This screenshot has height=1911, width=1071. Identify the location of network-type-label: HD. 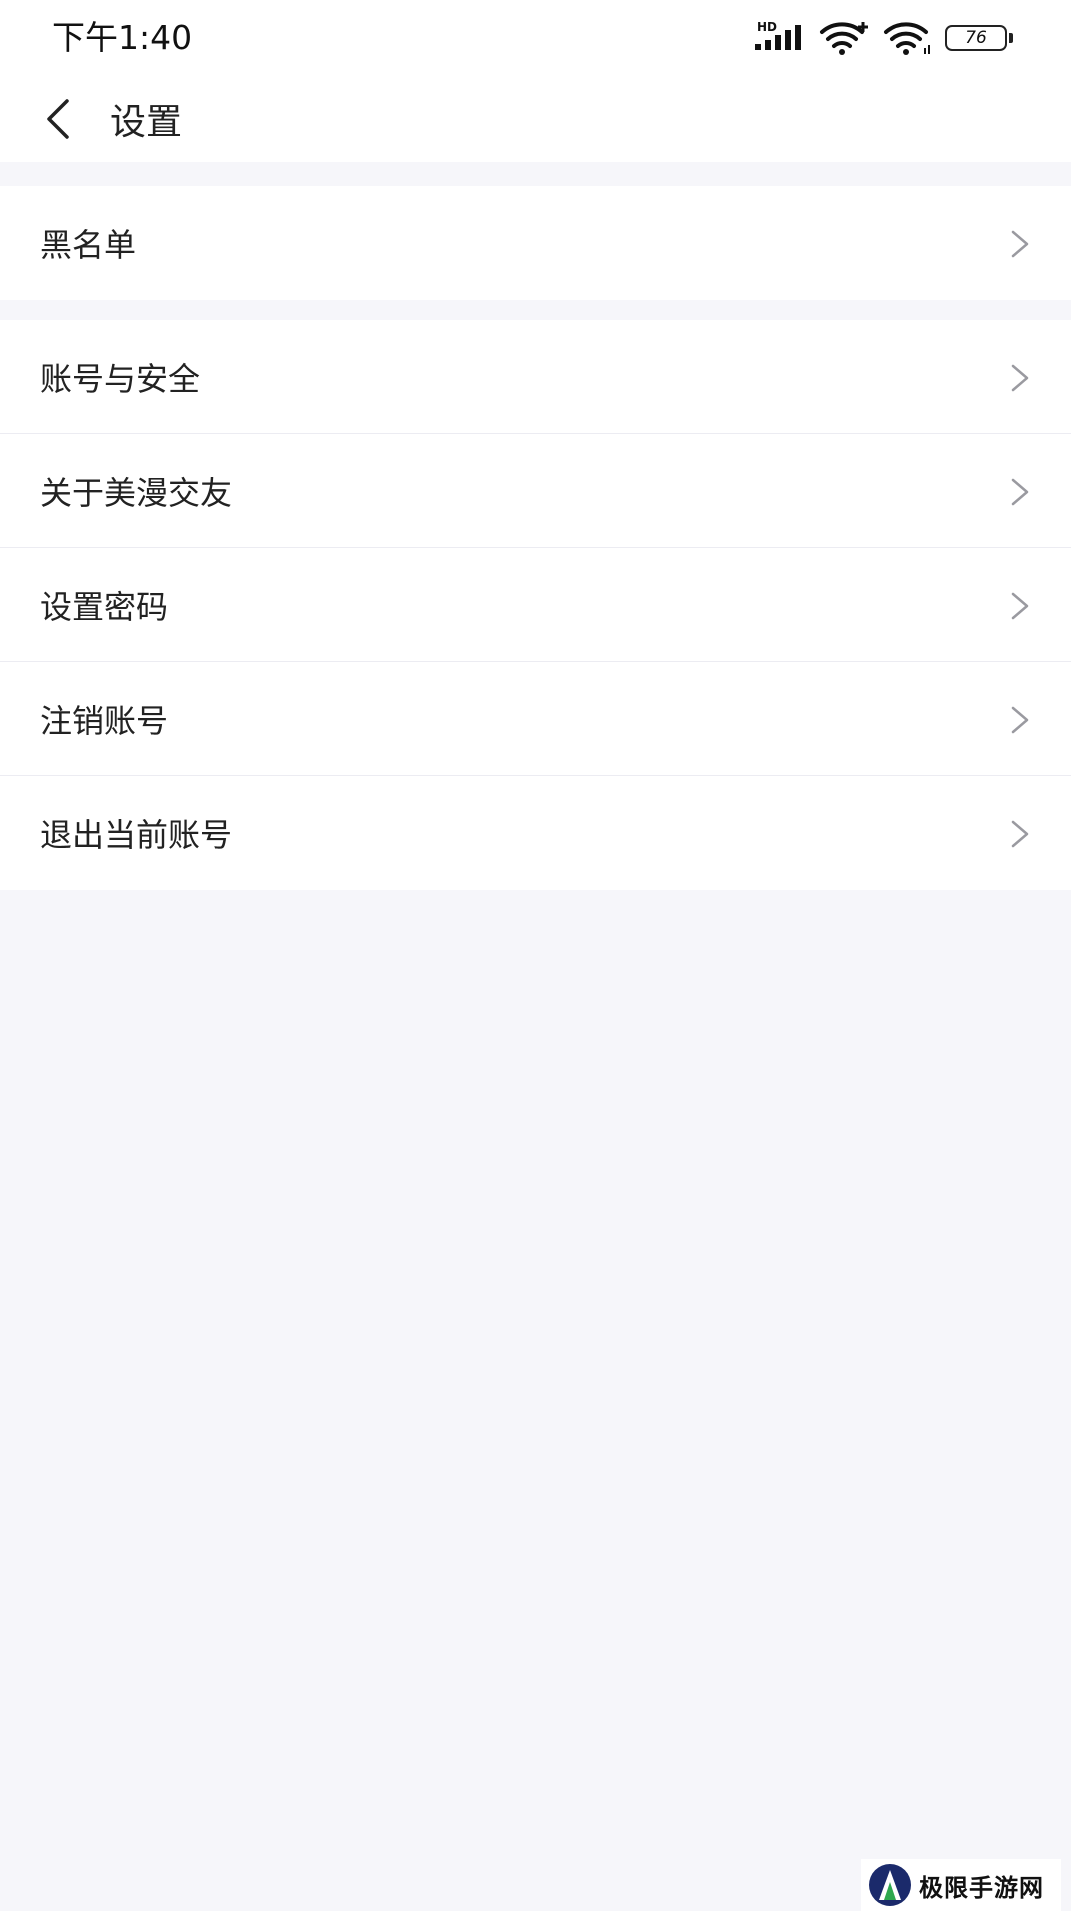
(767, 27).